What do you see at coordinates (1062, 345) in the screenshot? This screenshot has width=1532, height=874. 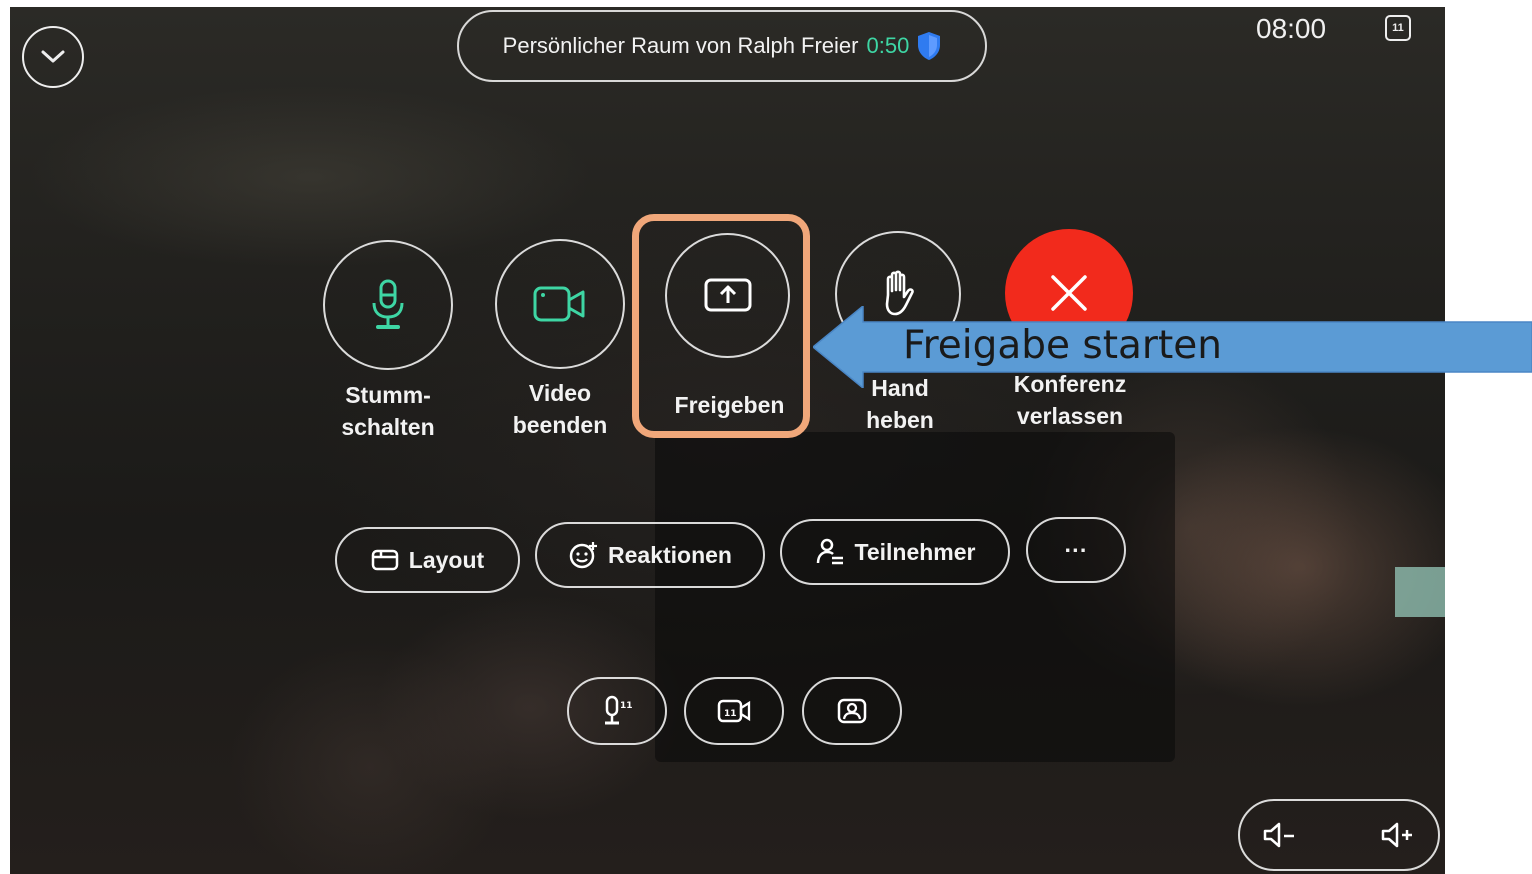 I see `callout-text: Freigabe starten` at bounding box center [1062, 345].